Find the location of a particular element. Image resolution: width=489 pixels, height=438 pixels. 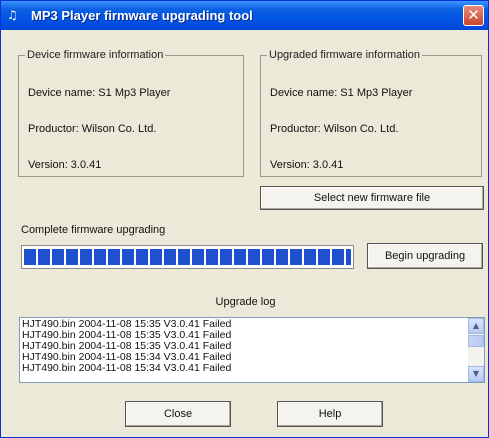

progress-fill is located at coordinates (187, 257).